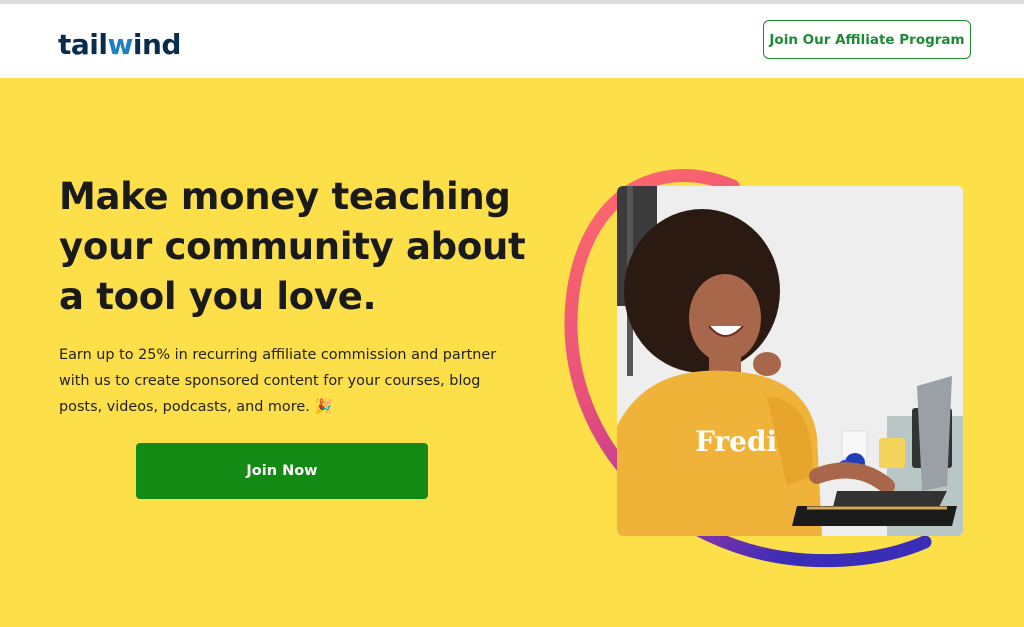  I want to click on sweatshirt-text: Fredi, so click(736, 441).